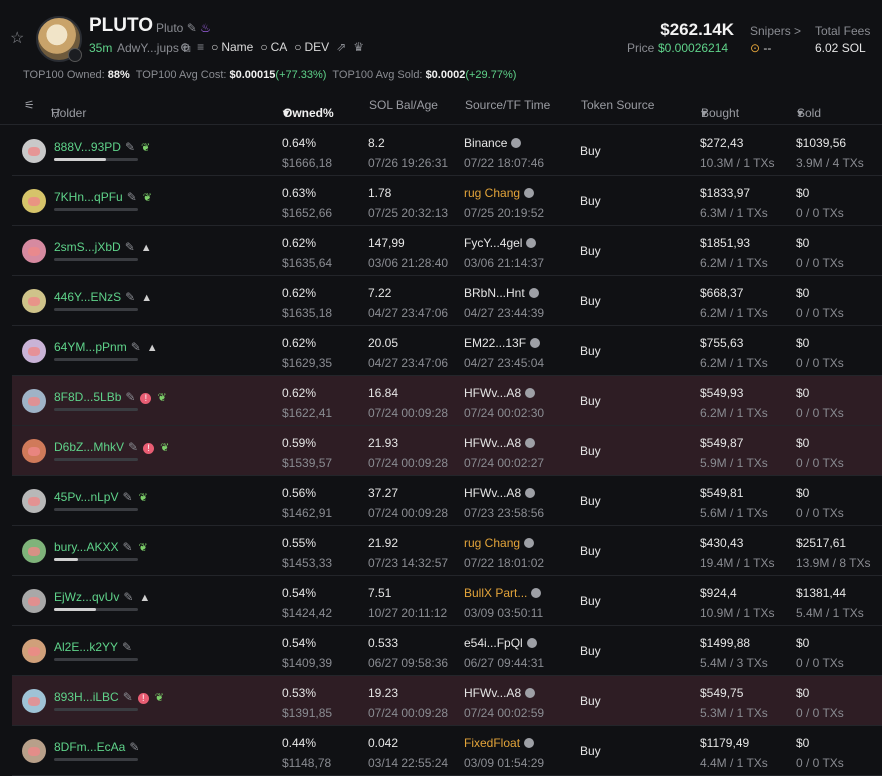 The image size is (882, 776). What do you see at coordinates (102, 147) in the screenshot?
I see `holder-address: 888V...93PD ✎ ❦` at bounding box center [102, 147].